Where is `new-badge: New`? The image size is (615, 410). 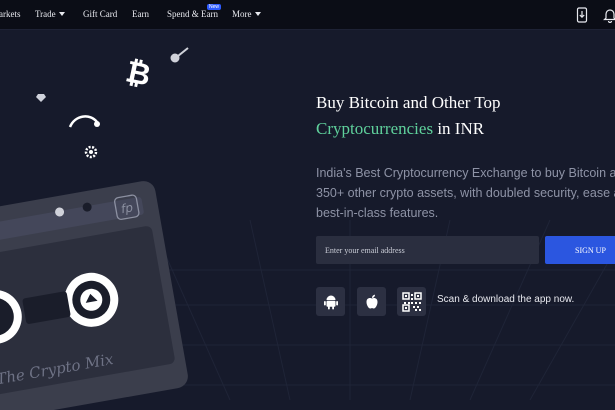 new-badge: New is located at coordinates (214, 7).